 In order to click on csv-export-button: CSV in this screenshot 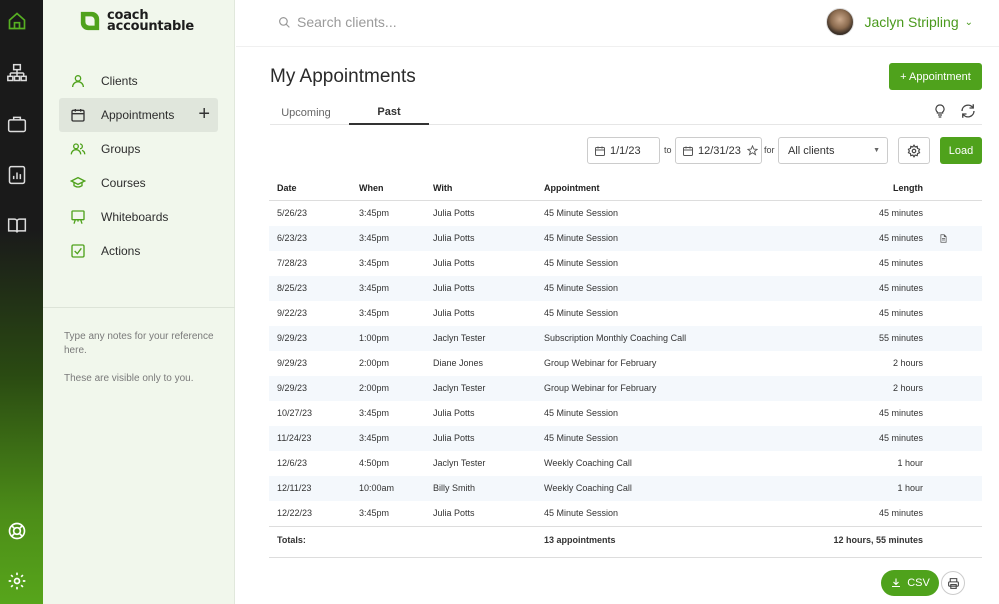, I will do `click(910, 583)`.